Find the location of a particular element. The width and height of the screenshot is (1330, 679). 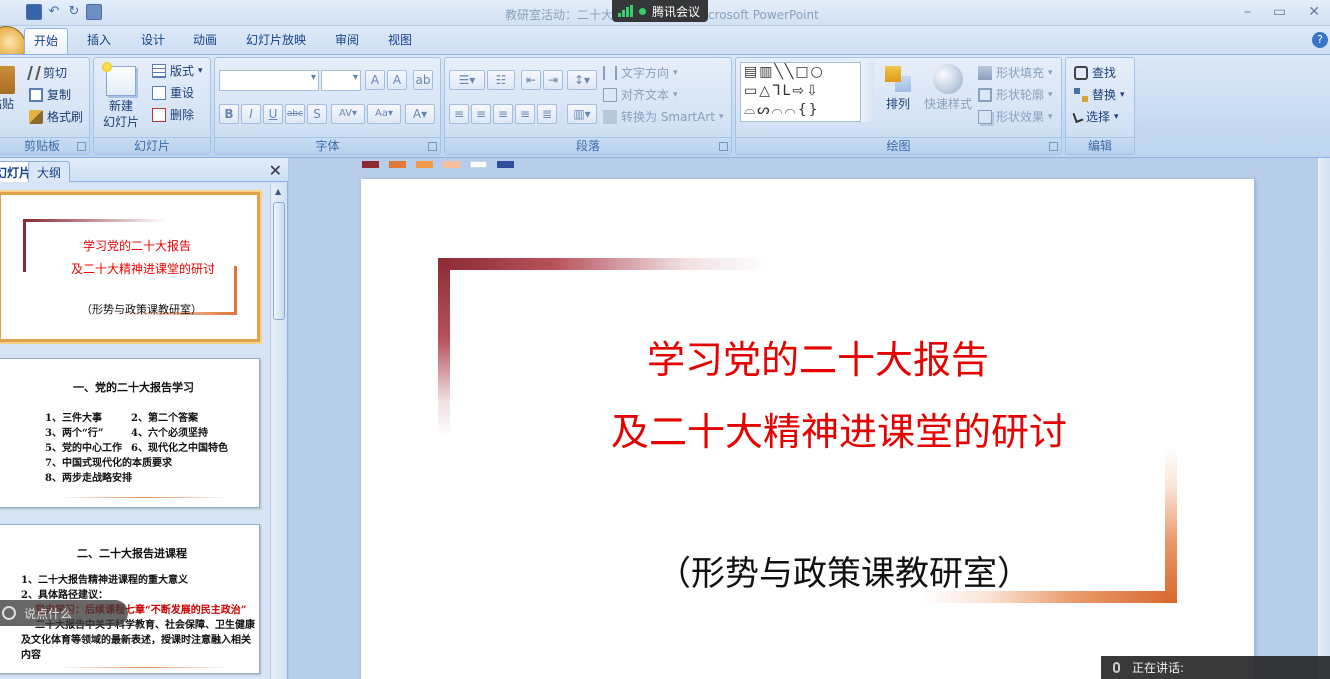

meeting-badge: 腾讯会议 is located at coordinates (660, 11).